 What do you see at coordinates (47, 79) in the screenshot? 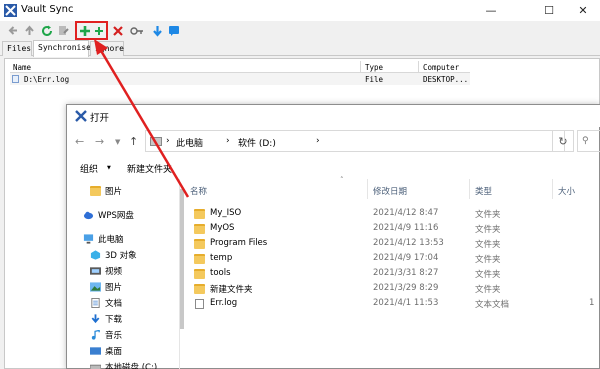
I see `row-name: D:\Err.log` at bounding box center [47, 79].